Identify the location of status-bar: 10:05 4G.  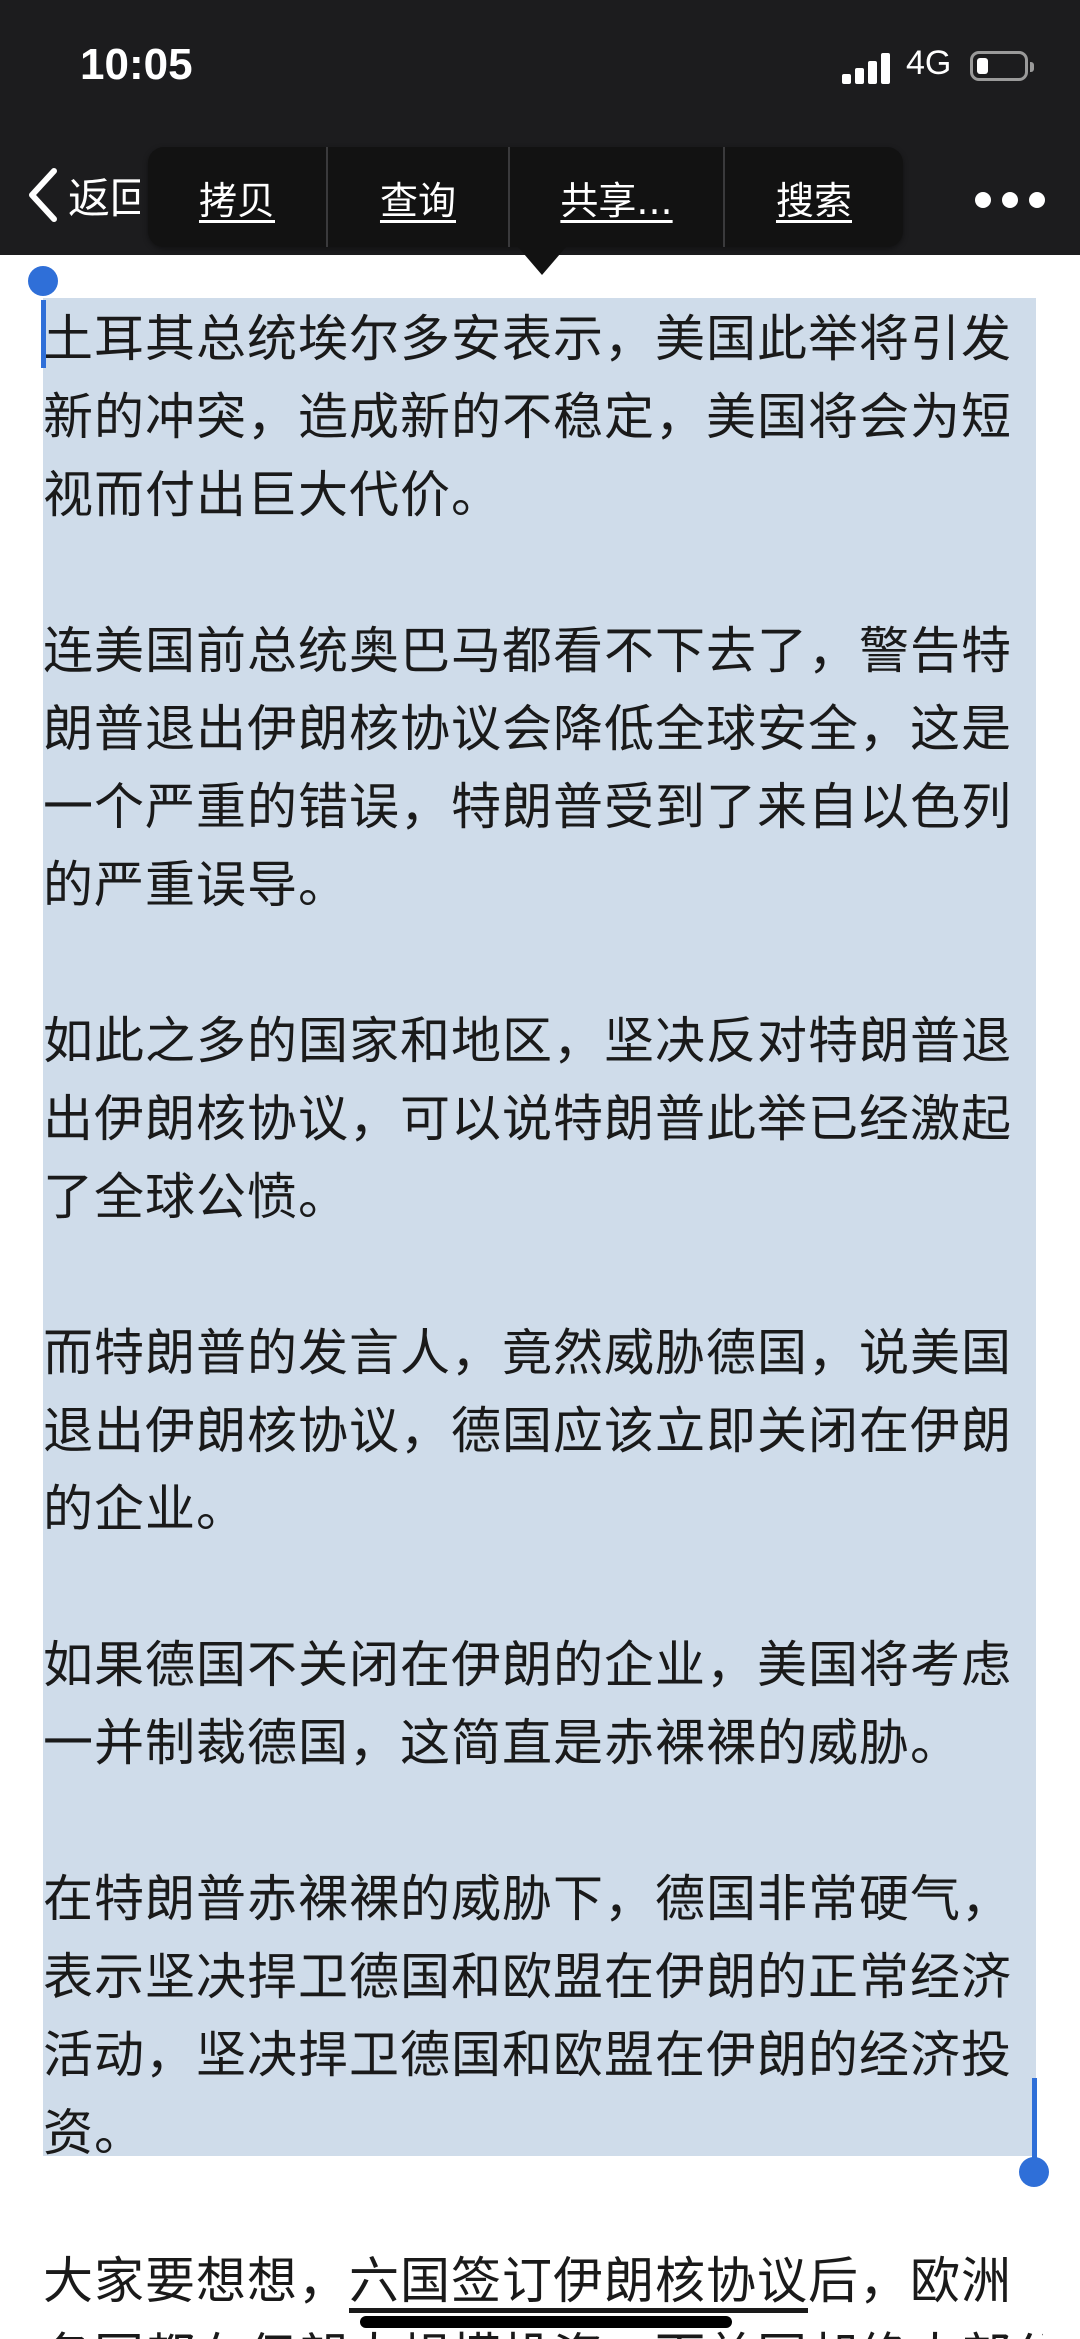
(540, 70).